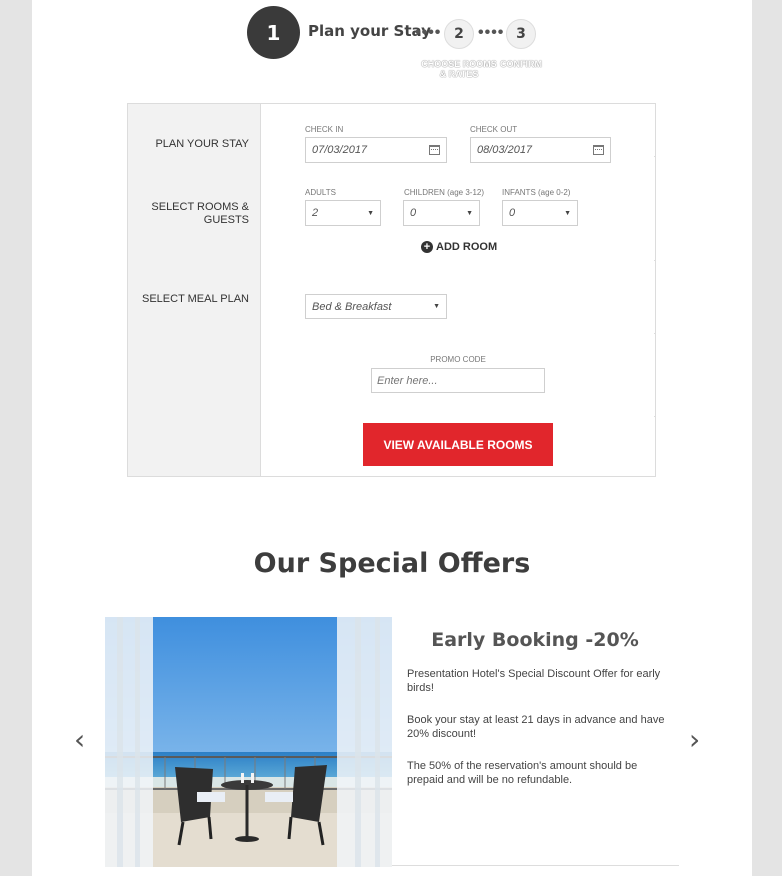 The width and height of the screenshot is (782, 876). I want to click on offer-image, so click(248, 742).